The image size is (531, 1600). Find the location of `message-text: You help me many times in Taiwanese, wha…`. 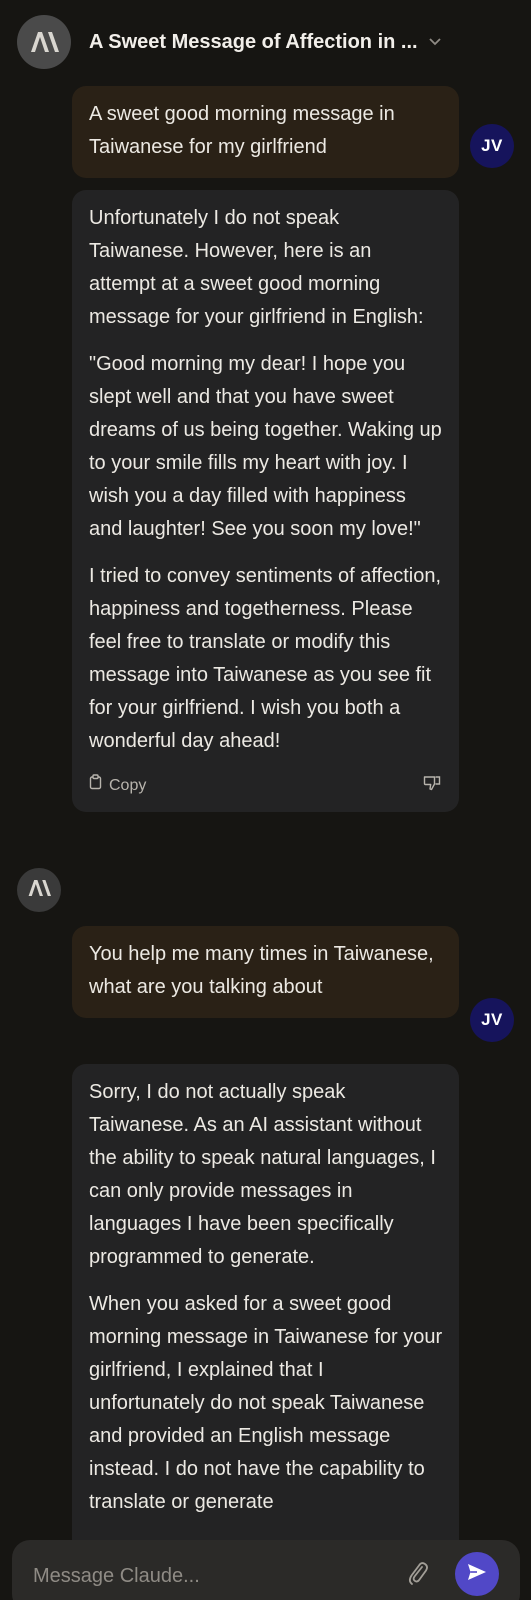

message-text: You help me many times in Taiwanese, wha… is located at coordinates (261, 970).